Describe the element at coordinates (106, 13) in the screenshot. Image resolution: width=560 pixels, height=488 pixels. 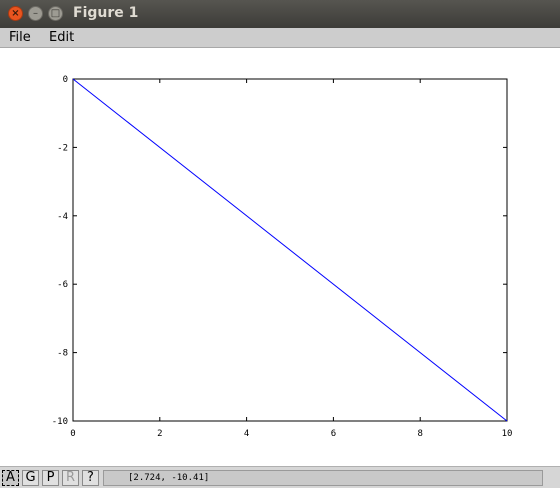
I see `window-title: Figure 1` at that location.